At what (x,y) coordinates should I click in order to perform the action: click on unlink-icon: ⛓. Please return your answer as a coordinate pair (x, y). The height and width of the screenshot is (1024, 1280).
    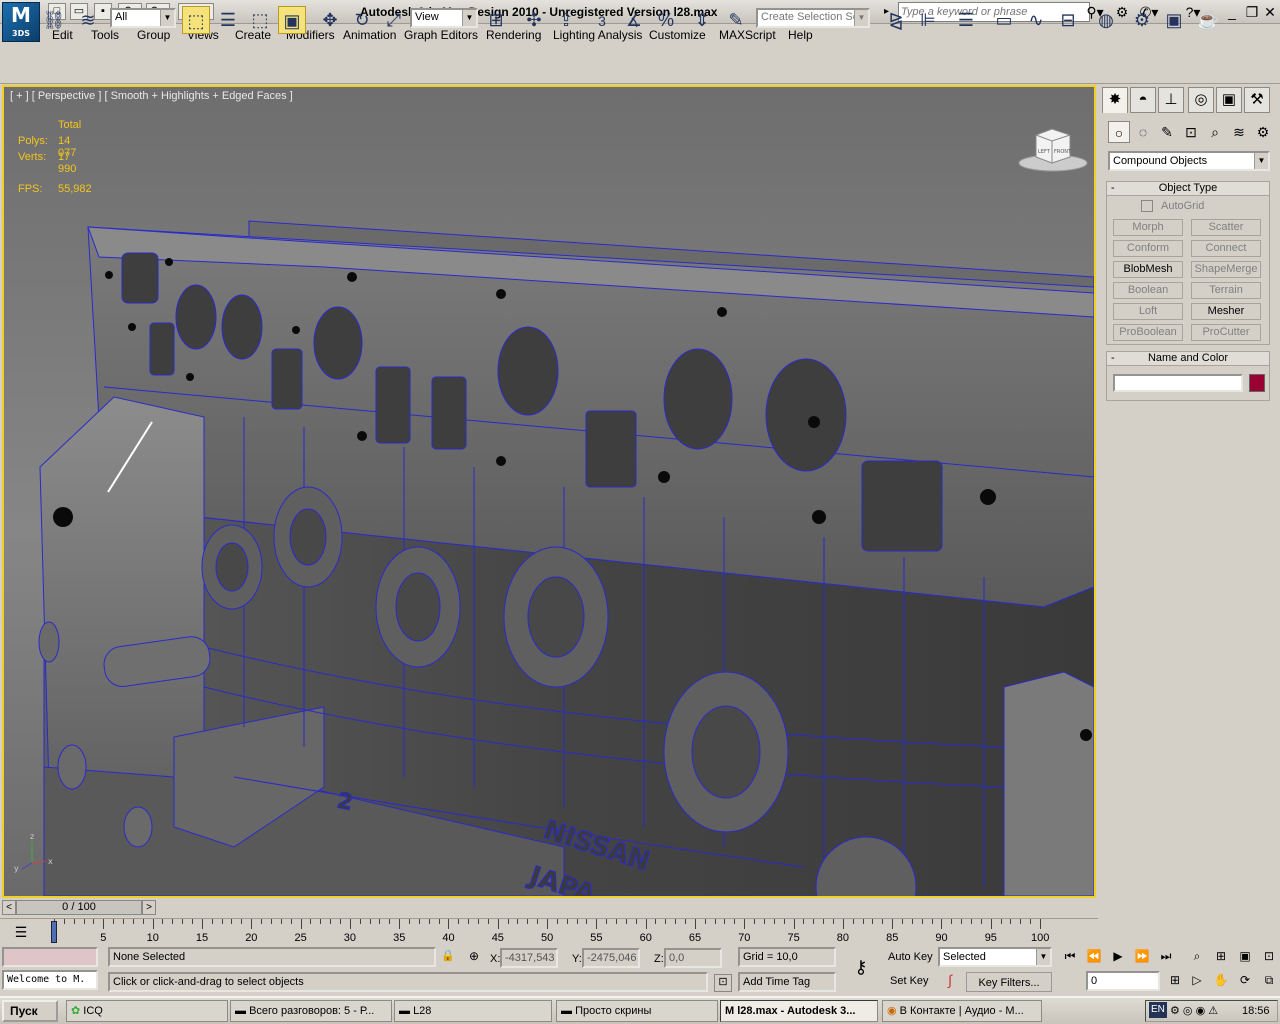
    Looking at the image, I should click on (54, 20).